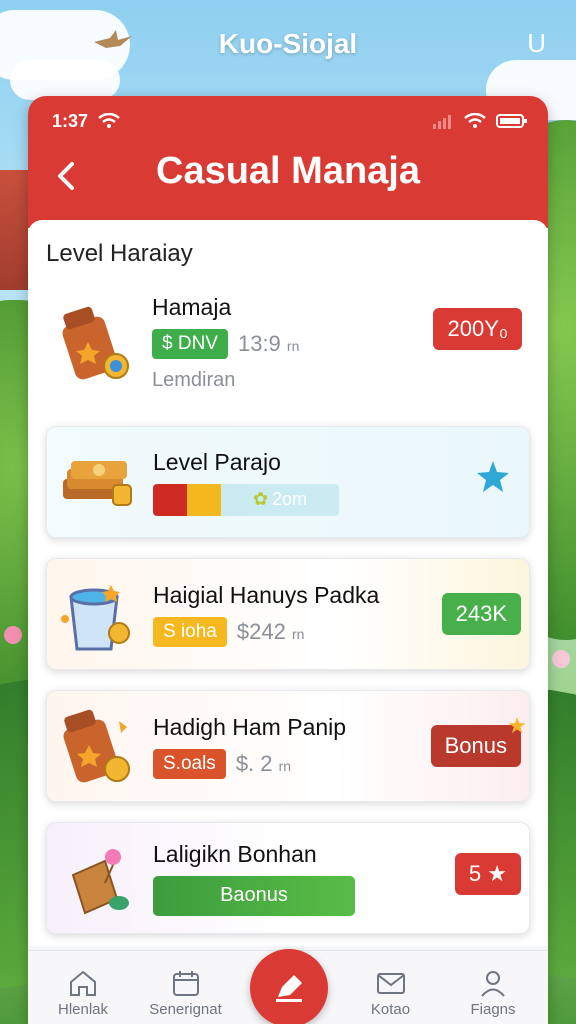 Image resolution: width=576 pixels, height=1024 pixels. I want to click on list-item: Hamaja $ DNV 13:9 rn Lemdiran 200Y₀, so click(288, 343).